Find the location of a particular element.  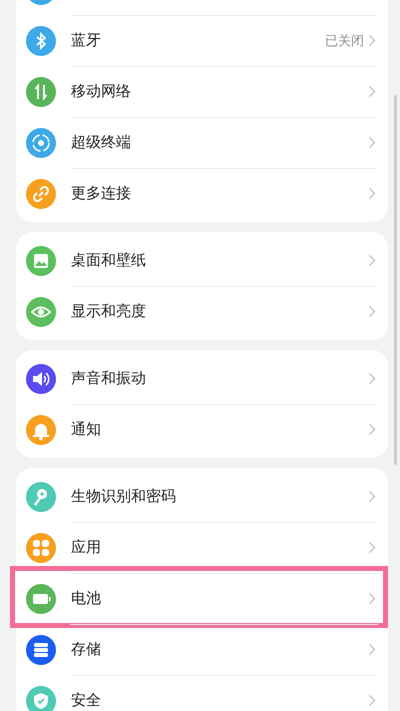

row-label: 桌面和壁纸 is located at coordinates (219, 260).